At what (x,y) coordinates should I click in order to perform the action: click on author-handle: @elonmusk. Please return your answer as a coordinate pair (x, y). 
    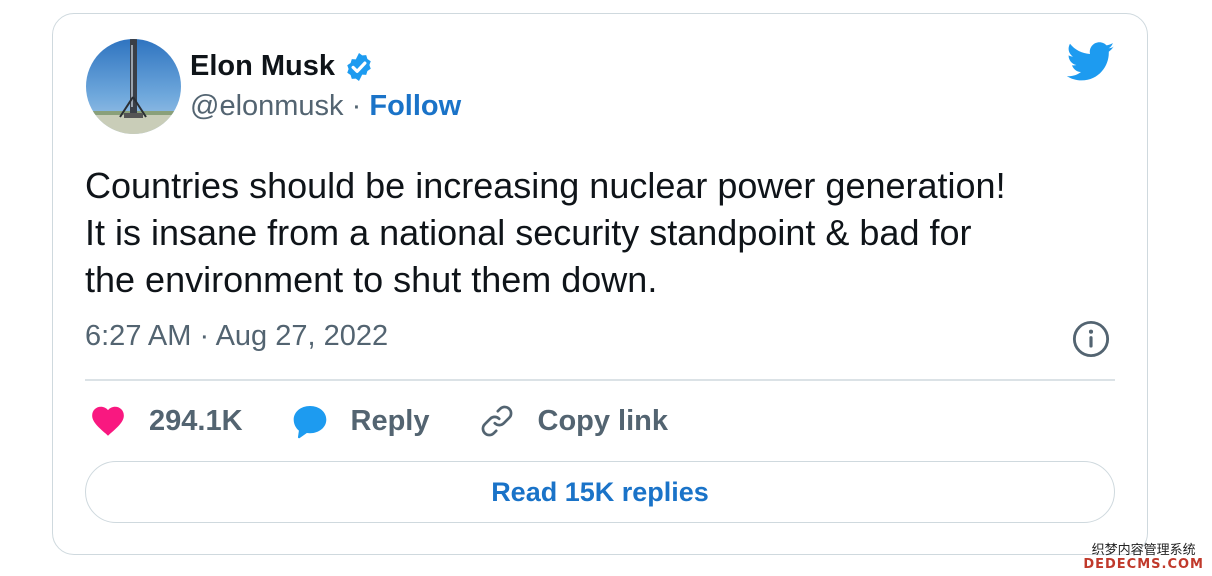
    Looking at the image, I should click on (267, 106).